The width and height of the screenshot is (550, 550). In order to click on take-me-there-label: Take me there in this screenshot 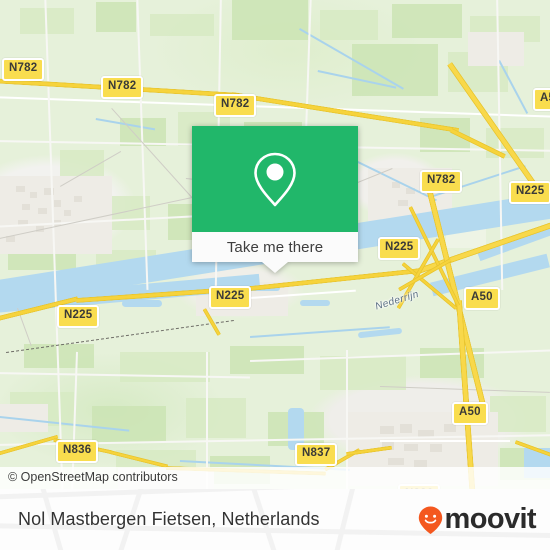, I will do `click(275, 247)`.